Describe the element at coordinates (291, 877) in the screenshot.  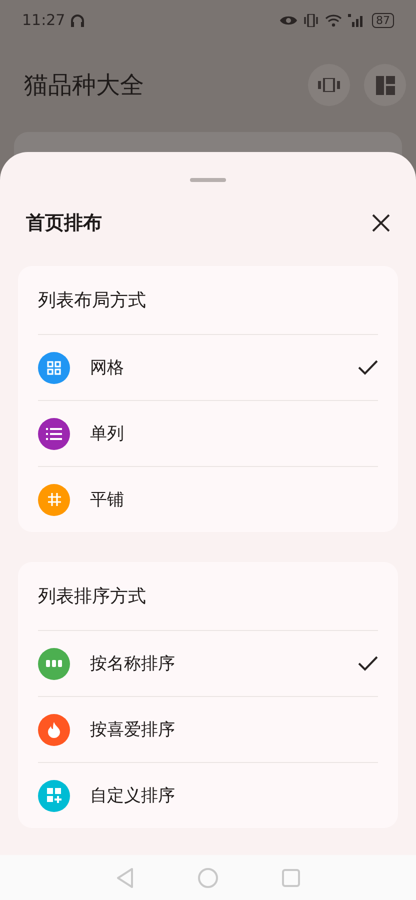
I see `recents-icon` at that location.